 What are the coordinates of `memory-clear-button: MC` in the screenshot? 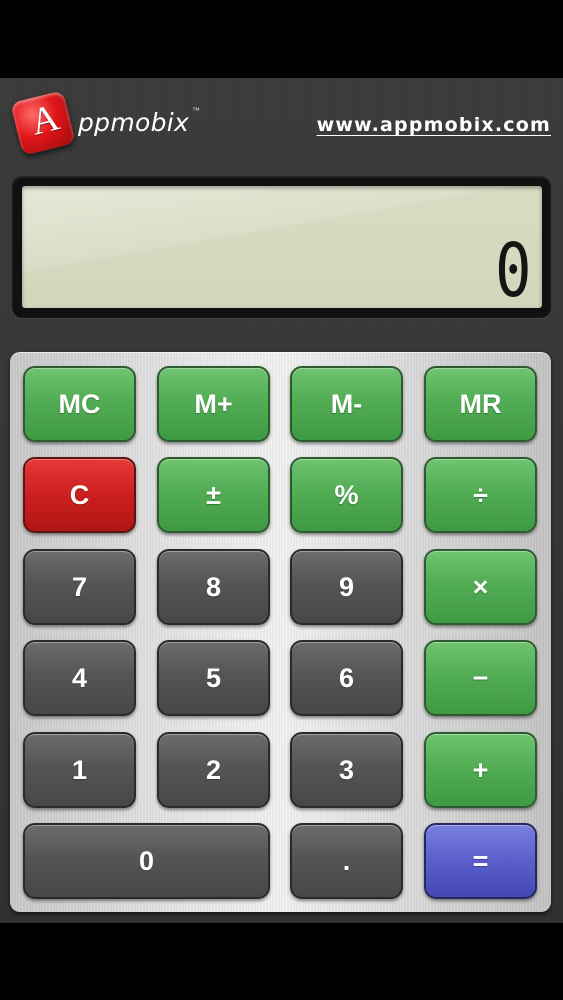 It's located at (79, 404).